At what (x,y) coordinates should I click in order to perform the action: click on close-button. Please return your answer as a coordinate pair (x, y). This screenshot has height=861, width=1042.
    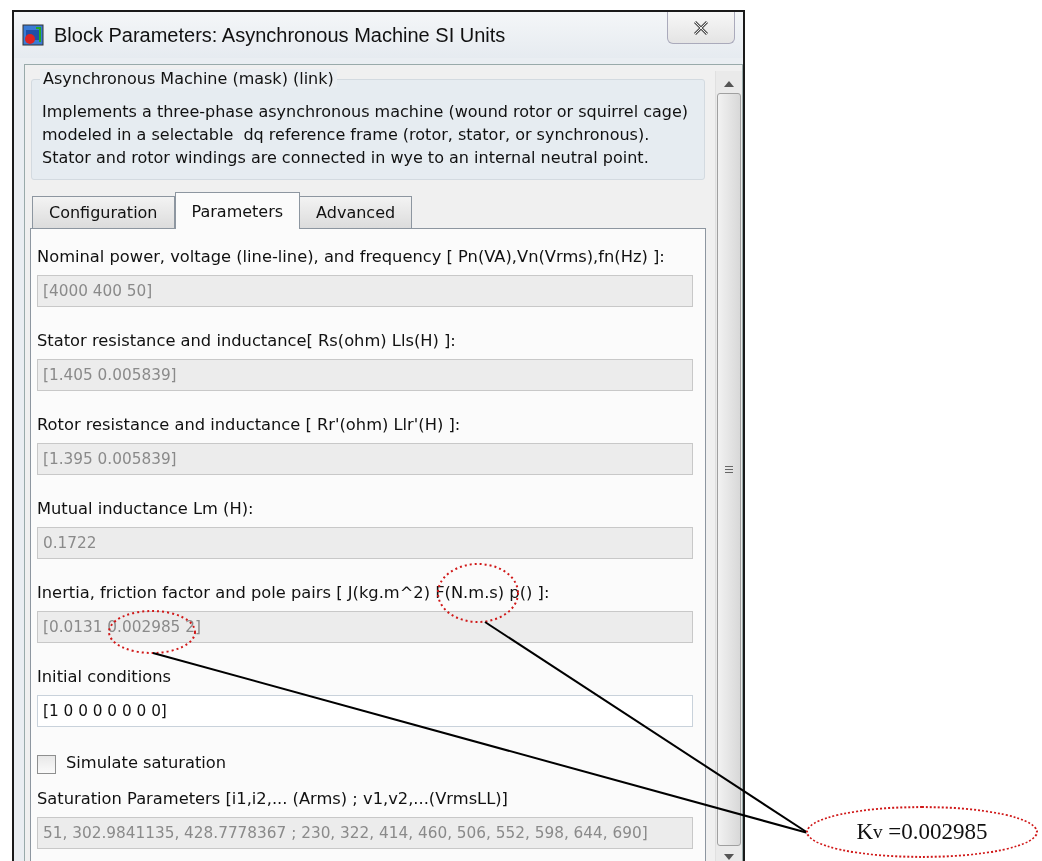
    Looking at the image, I should click on (701, 28).